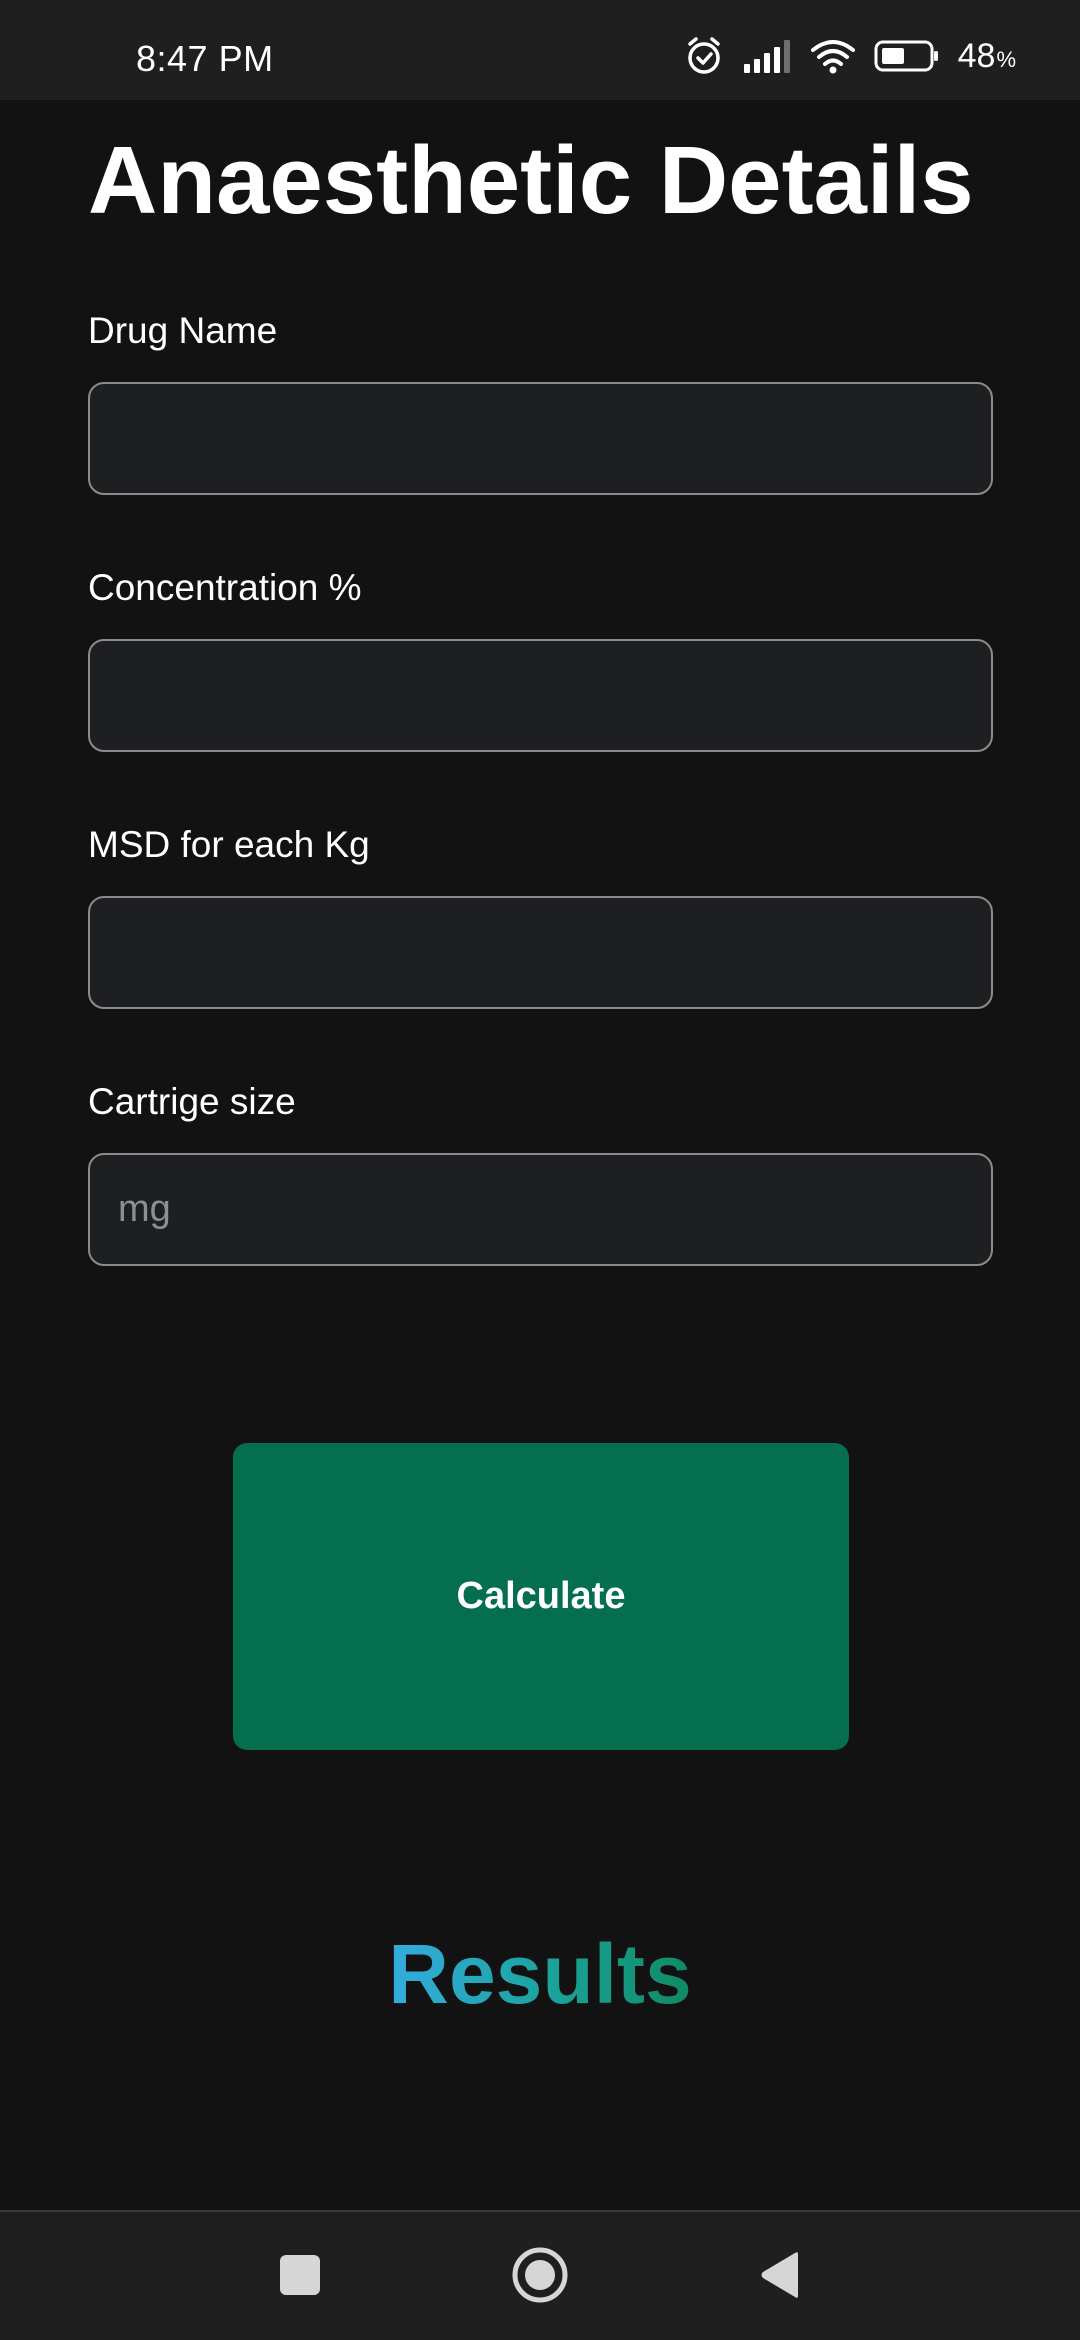 This screenshot has width=1080, height=2340. I want to click on calculate-button: Calculate, so click(541, 1596).